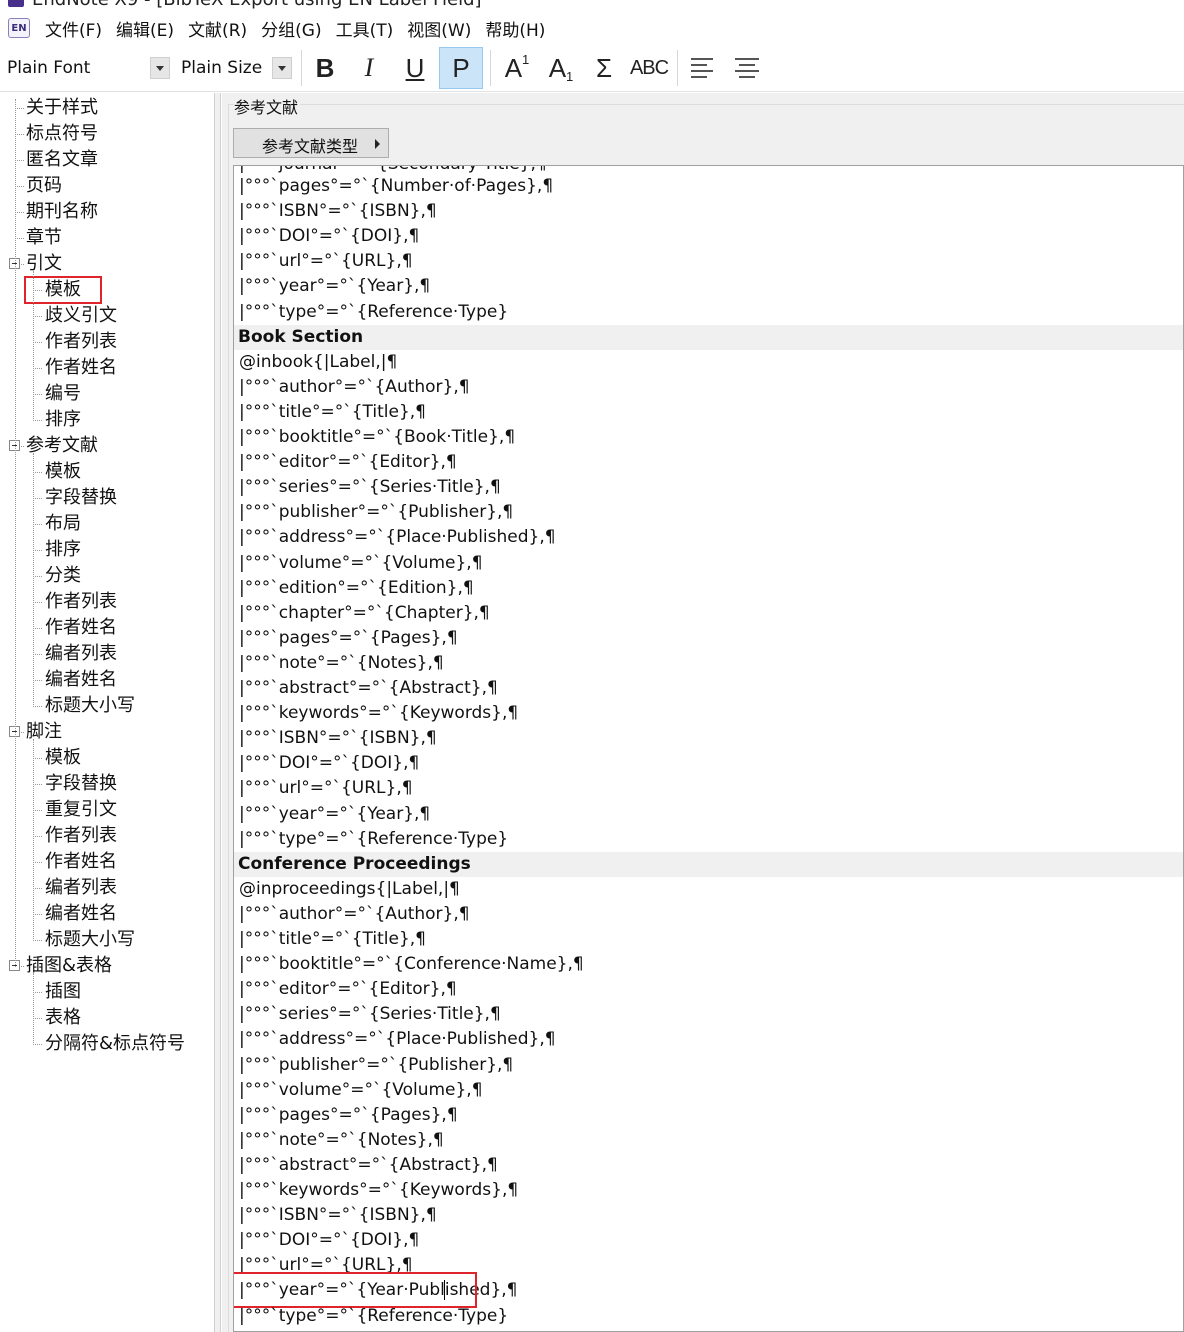  I want to click on template-line: |°°°`title°=°`{Title},¶, so click(332, 939).